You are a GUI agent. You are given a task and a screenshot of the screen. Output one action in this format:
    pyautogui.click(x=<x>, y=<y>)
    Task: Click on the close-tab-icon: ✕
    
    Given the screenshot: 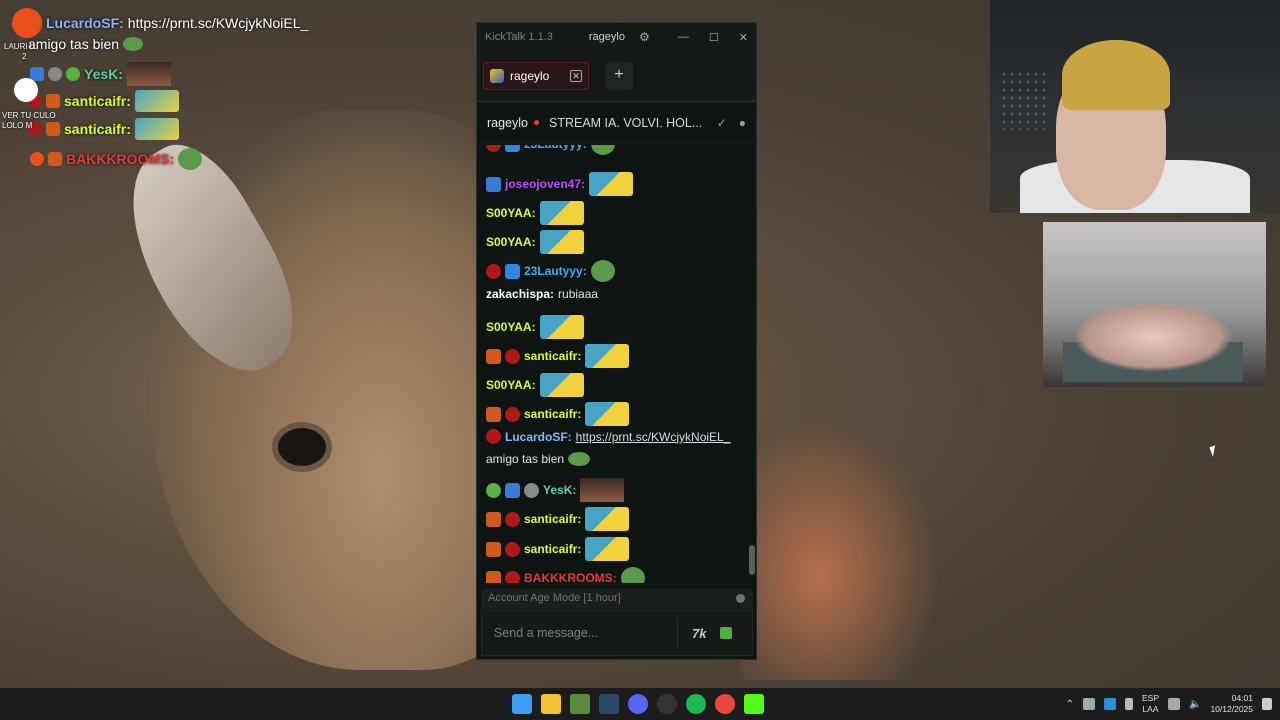 What is the action you would take?
    pyautogui.click(x=576, y=75)
    